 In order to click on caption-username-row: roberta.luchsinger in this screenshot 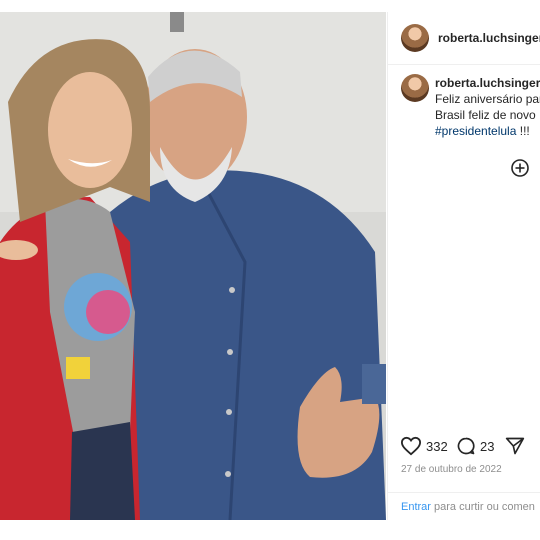, I will do `click(487, 83)`.